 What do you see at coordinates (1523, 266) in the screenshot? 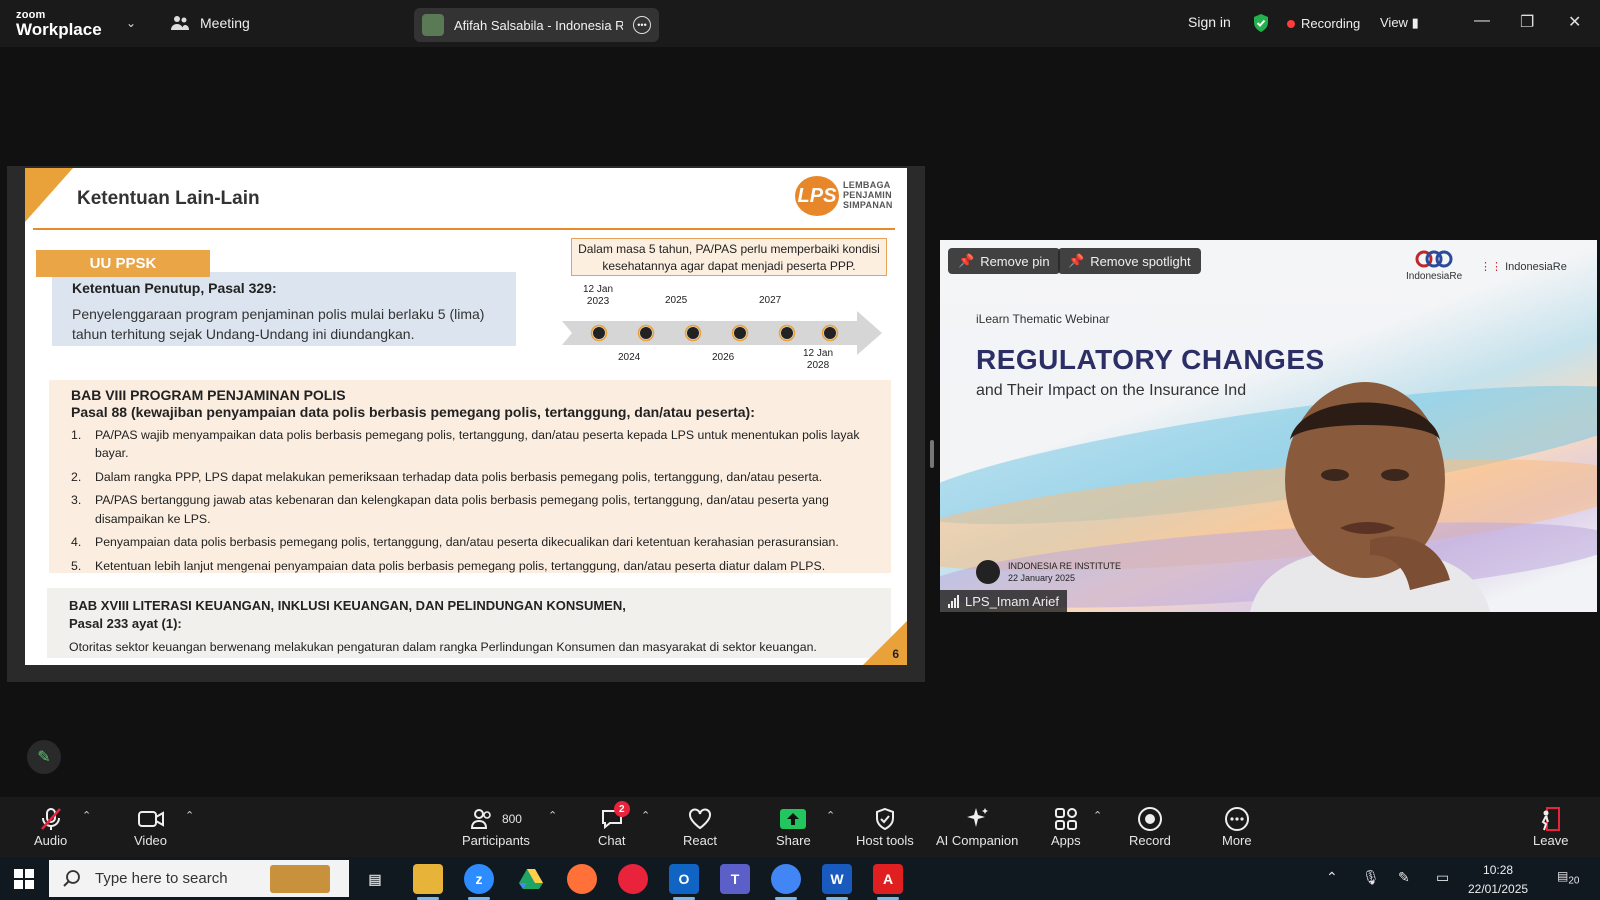
I see `indonesiare-institute-logo: ⋮⋮ IndonesiaRe` at bounding box center [1523, 266].